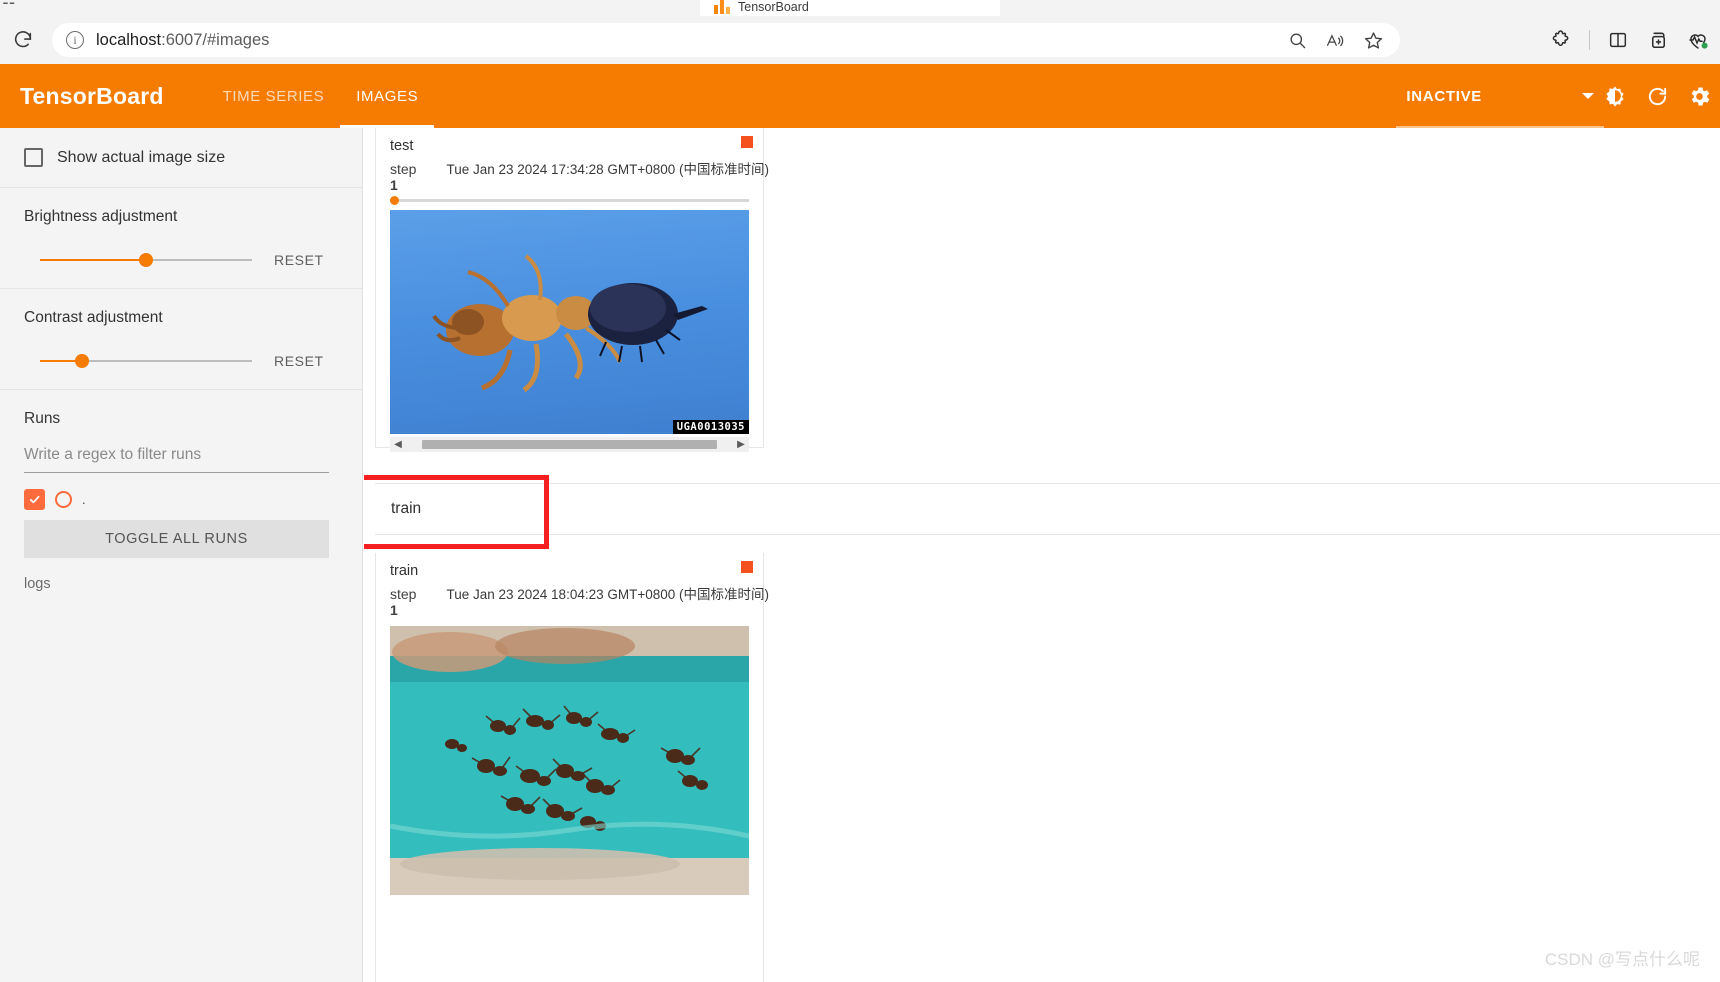  I want to click on run-color-indicator-icon, so click(63, 499).